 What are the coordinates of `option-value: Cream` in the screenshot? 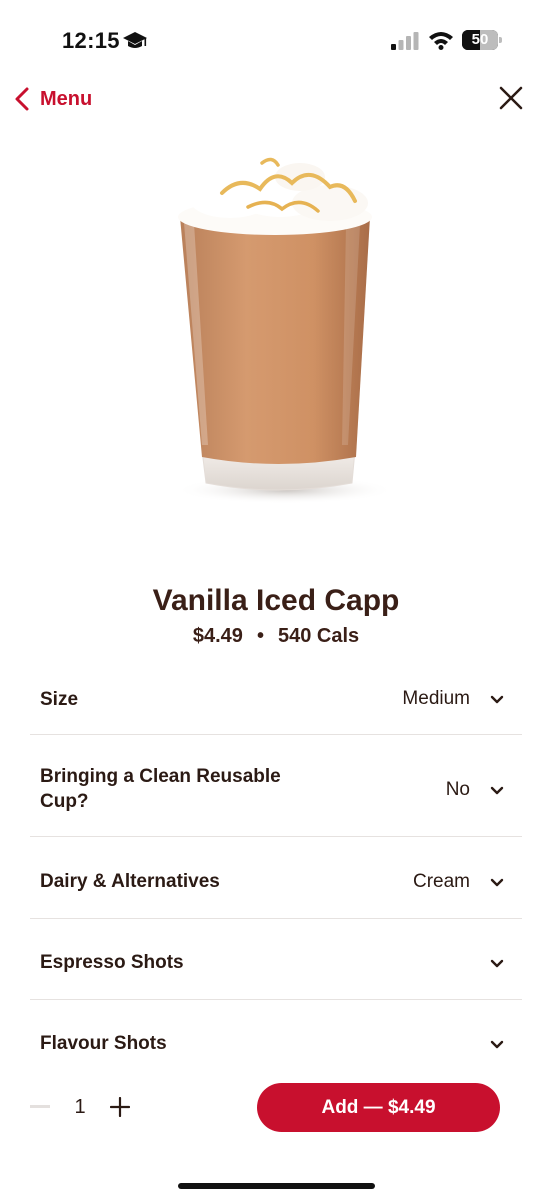 It's located at (441, 881).